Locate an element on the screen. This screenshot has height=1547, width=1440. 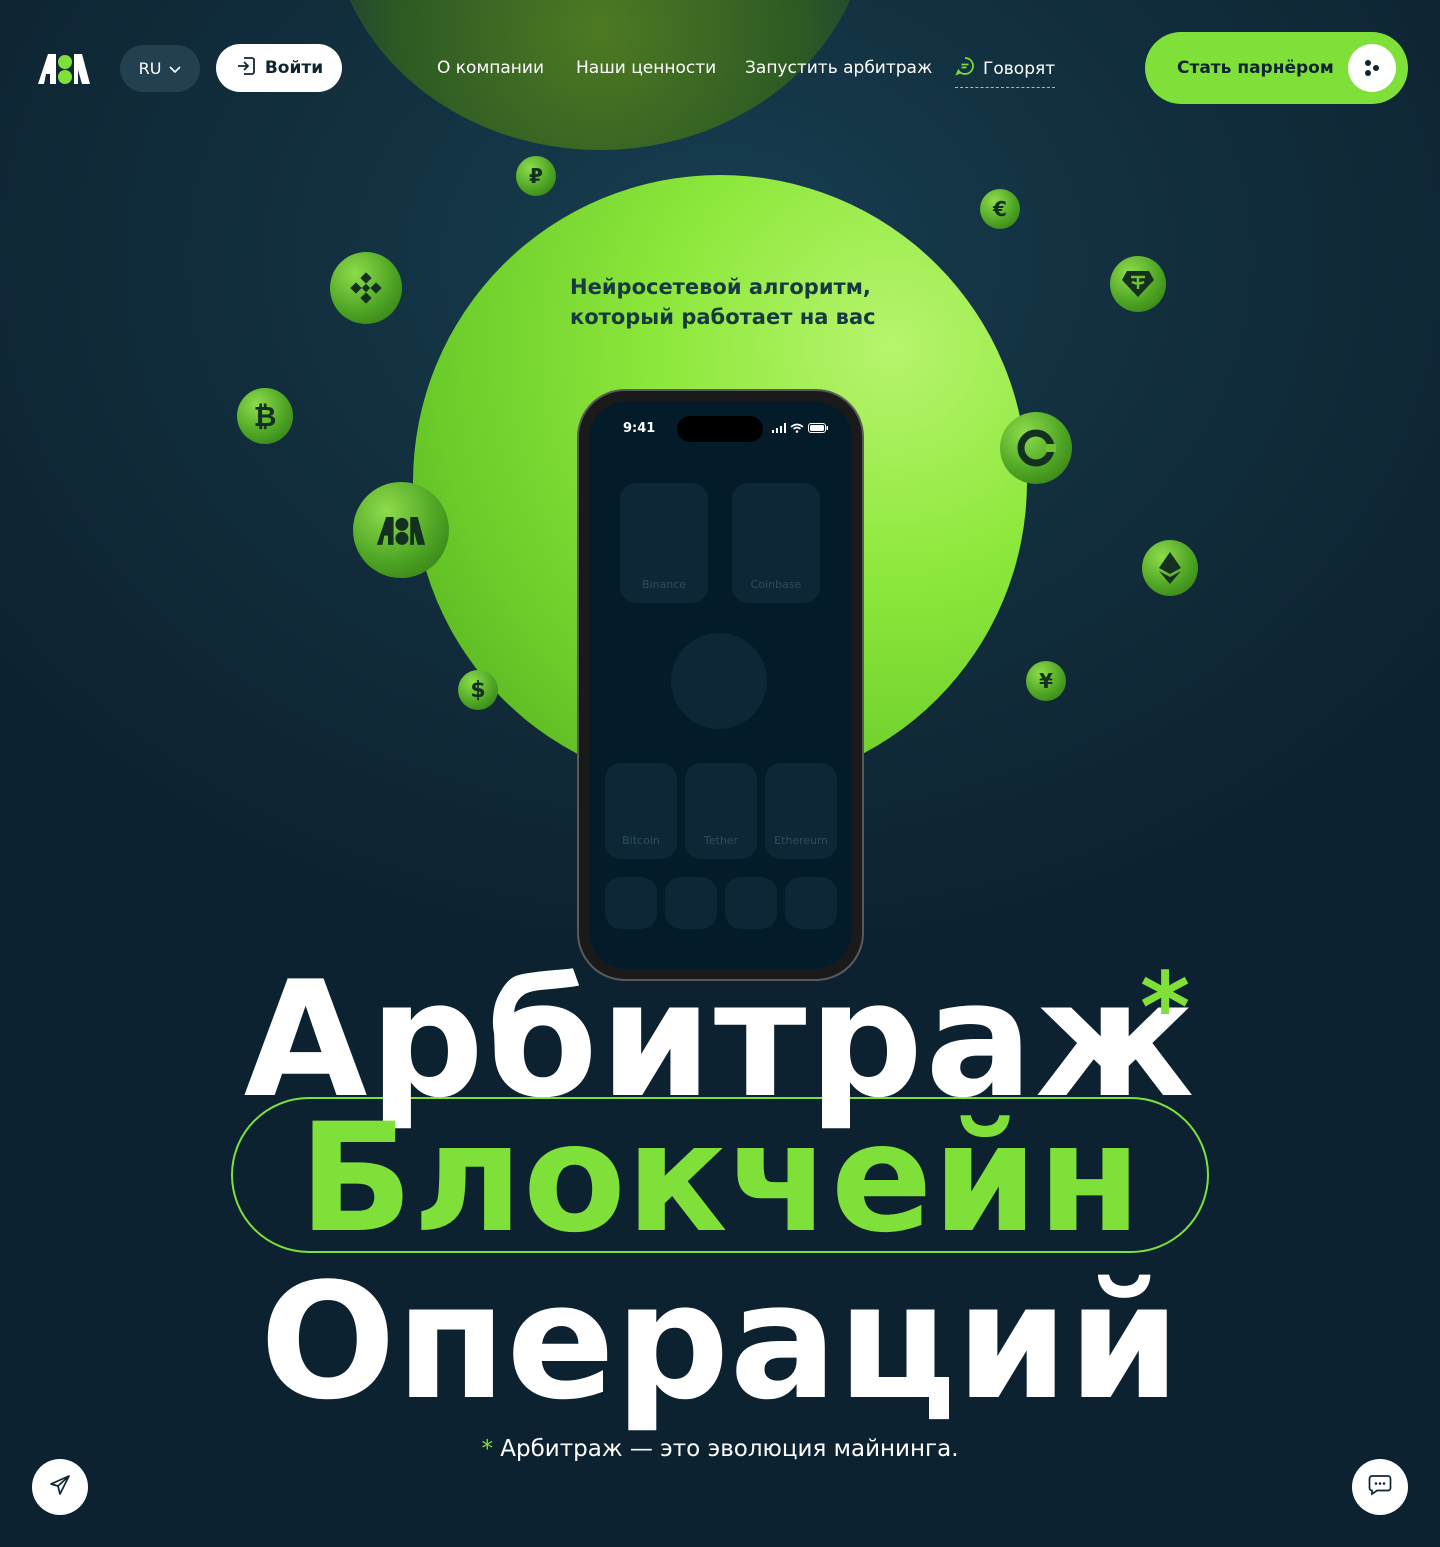
chevron-down-icon is located at coordinates (175, 68).